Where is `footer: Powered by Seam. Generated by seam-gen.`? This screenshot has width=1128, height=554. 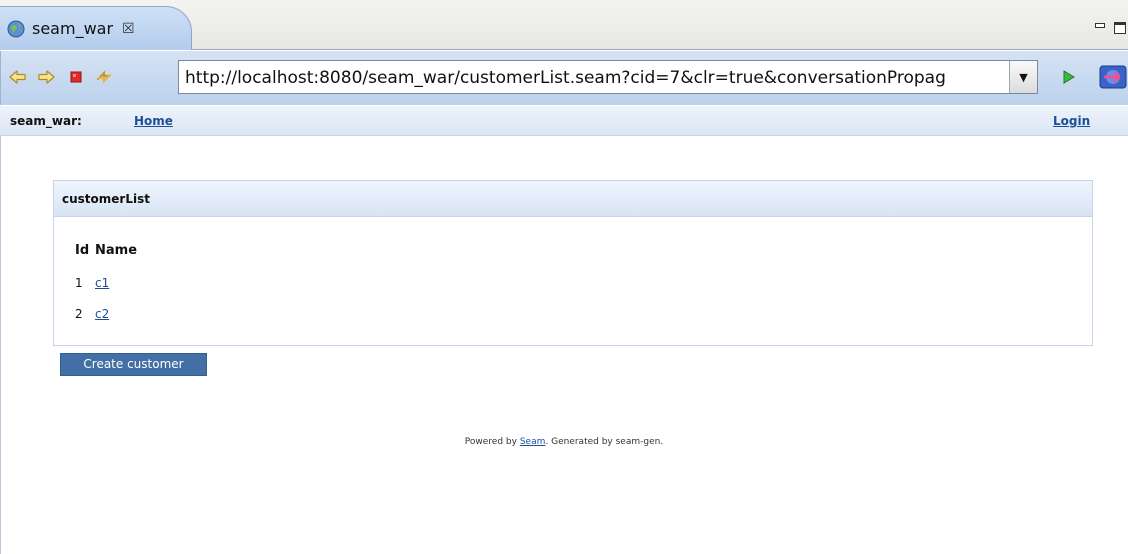 footer: Powered by Seam. Generated by seam-gen. is located at coordinates (564, 442).